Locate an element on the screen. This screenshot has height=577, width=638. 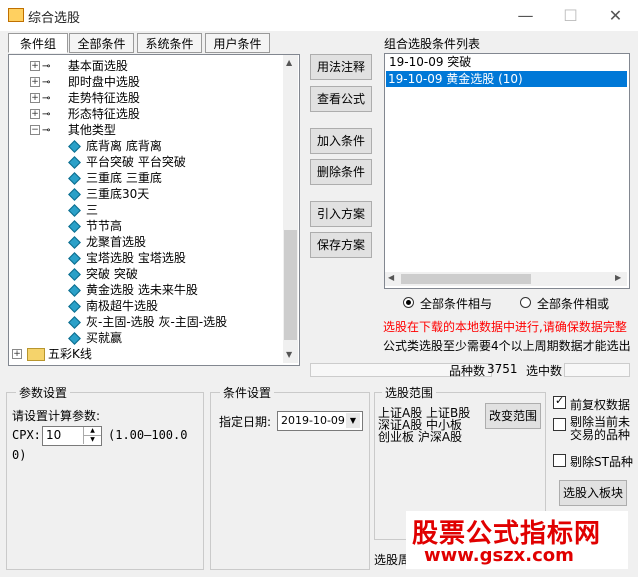
add-condition-button: 加入条件 is located at coordinates (341, 141).